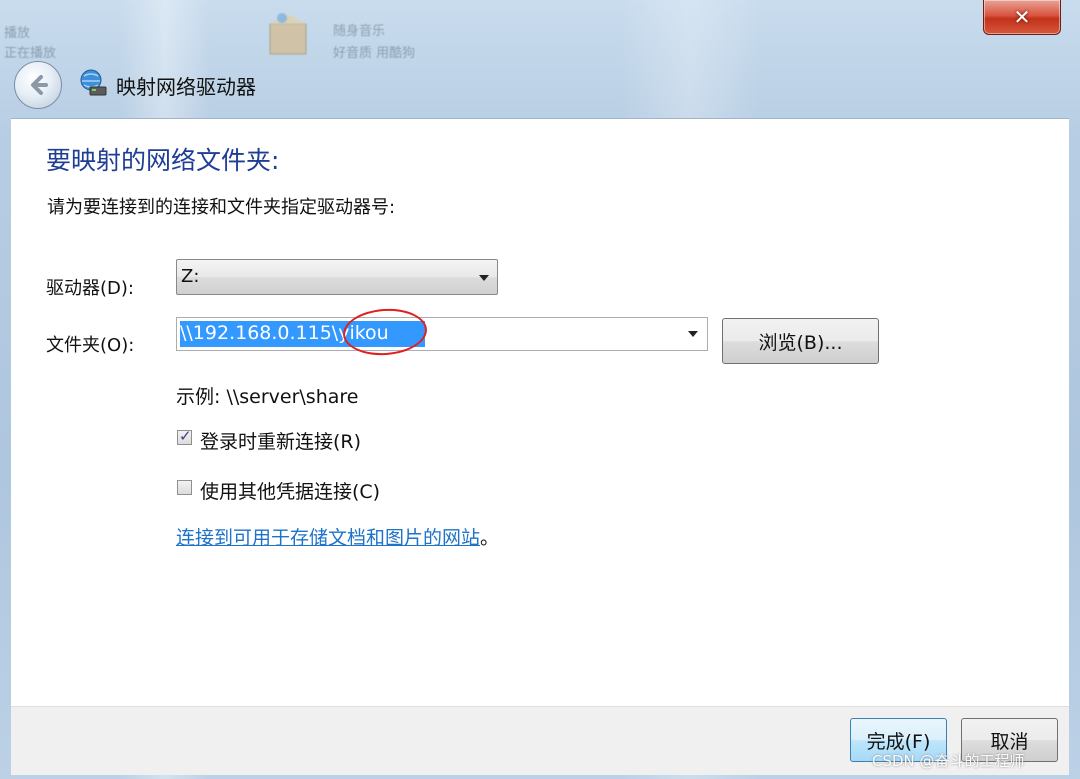  I want to click on folder-input: \\192.168.0.115\yikou, so click(442, 334).